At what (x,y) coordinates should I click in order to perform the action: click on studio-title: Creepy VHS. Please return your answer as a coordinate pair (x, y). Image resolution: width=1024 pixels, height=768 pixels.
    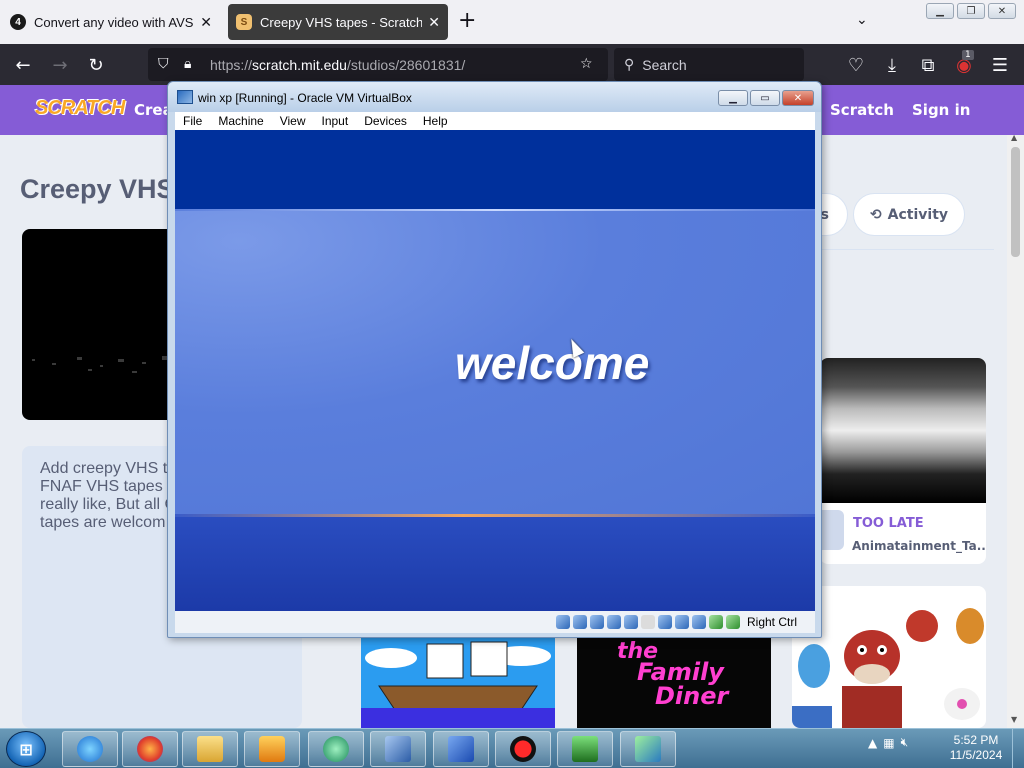
    Looking at the image, I should click on (97, 189).